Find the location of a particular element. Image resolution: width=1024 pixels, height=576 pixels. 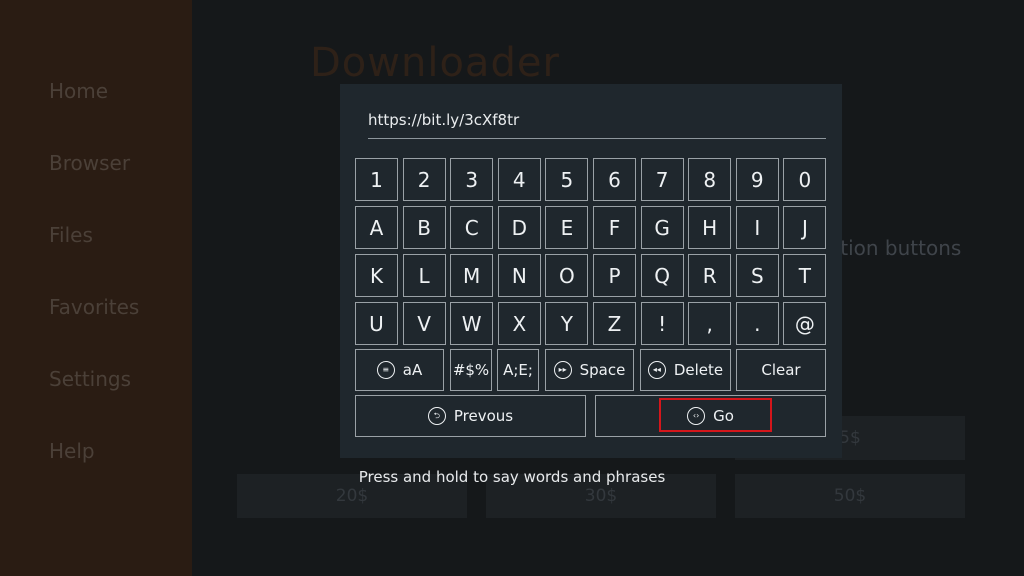

key-u: U is located at coordinates (376, 323).